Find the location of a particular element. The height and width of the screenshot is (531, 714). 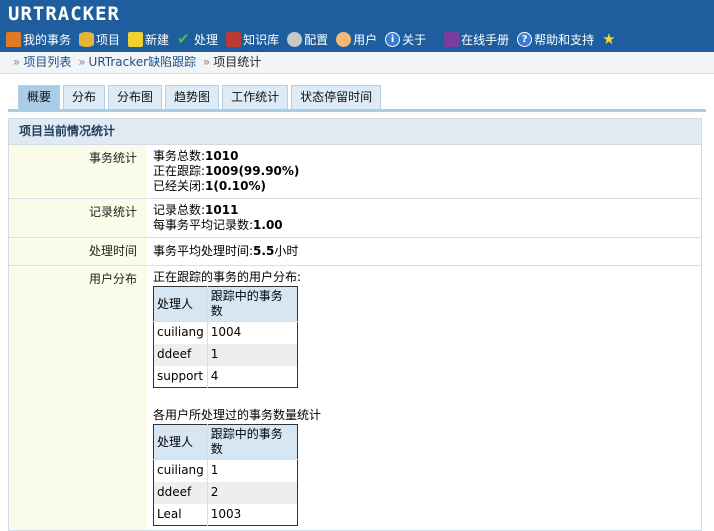

nav-help-support: ? 帮助和支持 is located at coordinates (555, 39).